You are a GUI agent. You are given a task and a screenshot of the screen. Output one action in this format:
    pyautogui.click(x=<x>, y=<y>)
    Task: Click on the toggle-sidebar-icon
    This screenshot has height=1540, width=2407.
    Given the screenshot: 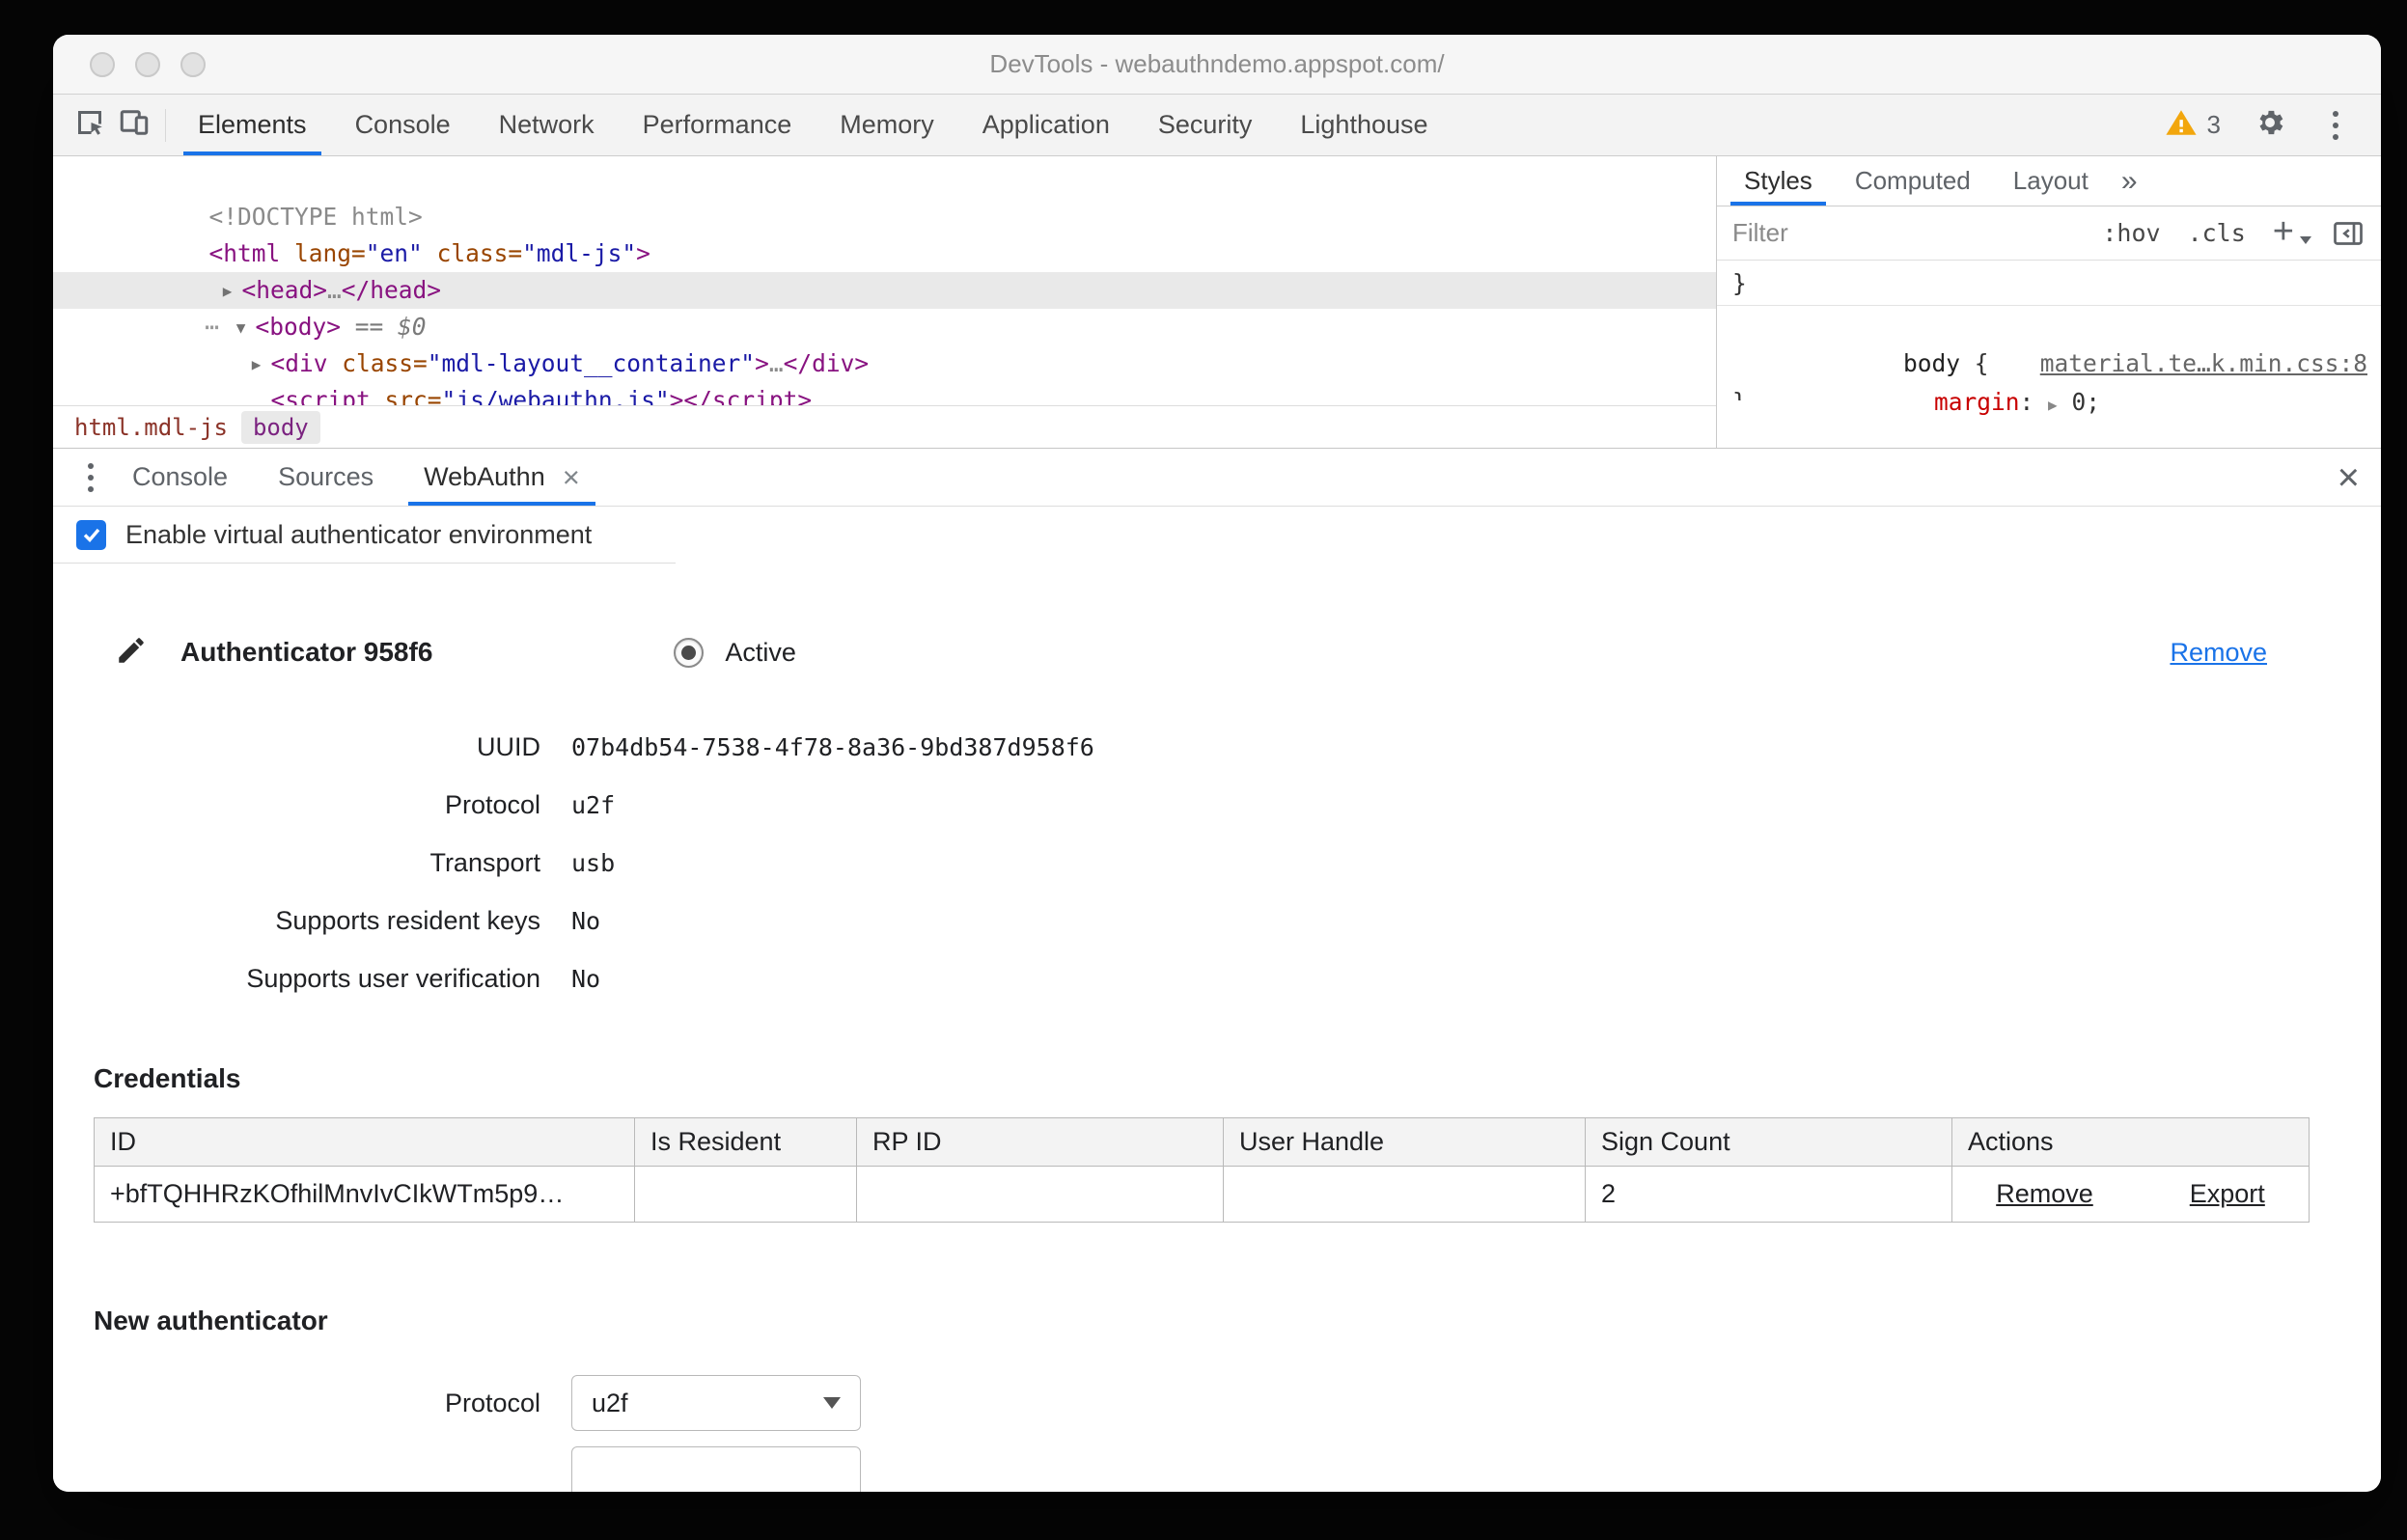 What is the action you would take?
    pyautogui.click(x=2349, y=233)
    